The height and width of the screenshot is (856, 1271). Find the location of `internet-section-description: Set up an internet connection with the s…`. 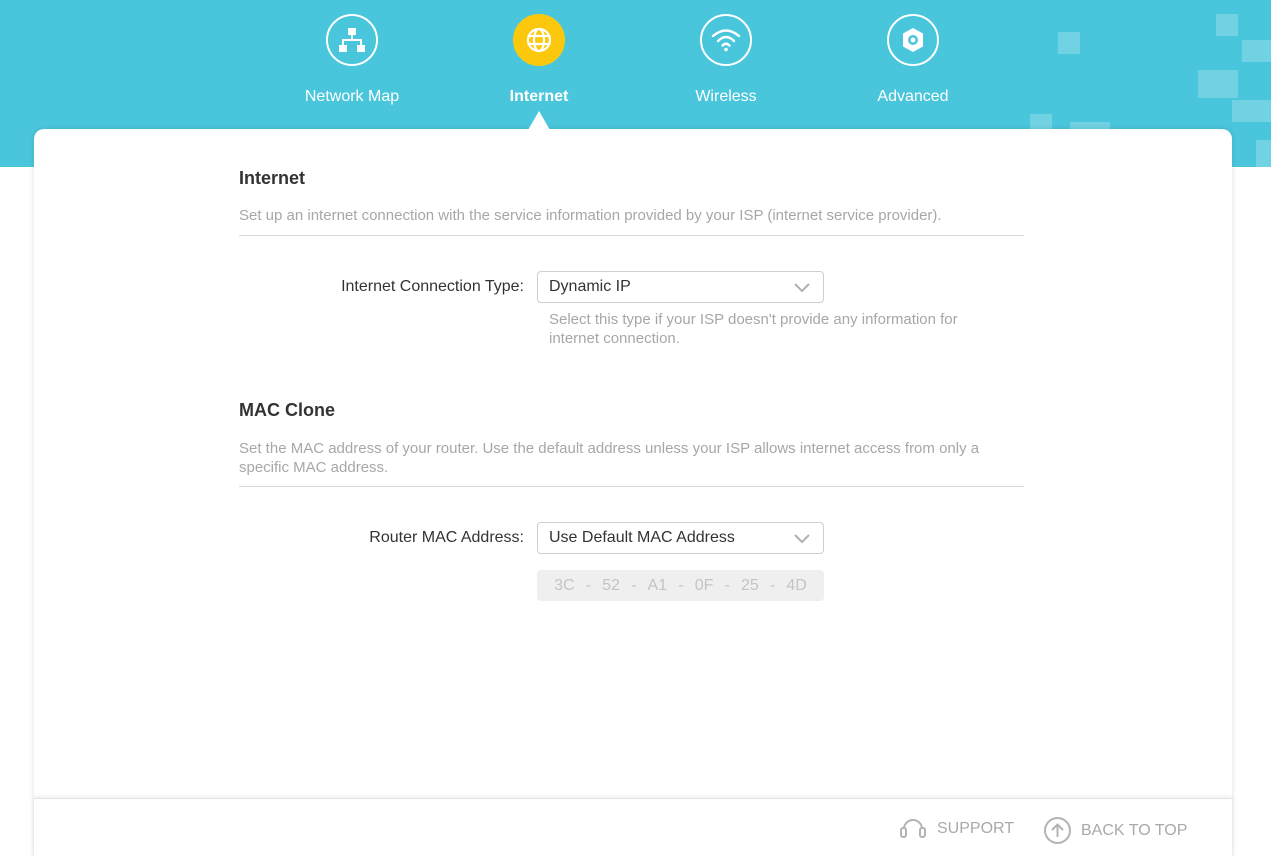

internet-section-description: Set up an internet connection with the s… is located at coordinates (590, 215).